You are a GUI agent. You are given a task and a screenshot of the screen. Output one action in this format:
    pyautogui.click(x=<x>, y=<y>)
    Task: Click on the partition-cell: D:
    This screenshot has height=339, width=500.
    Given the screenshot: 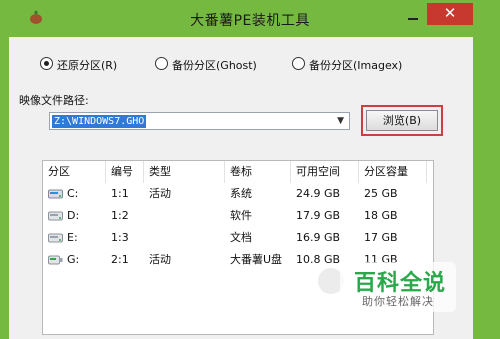 What is the action you would take?
    pyautogui.click(x=74, y=216)
    